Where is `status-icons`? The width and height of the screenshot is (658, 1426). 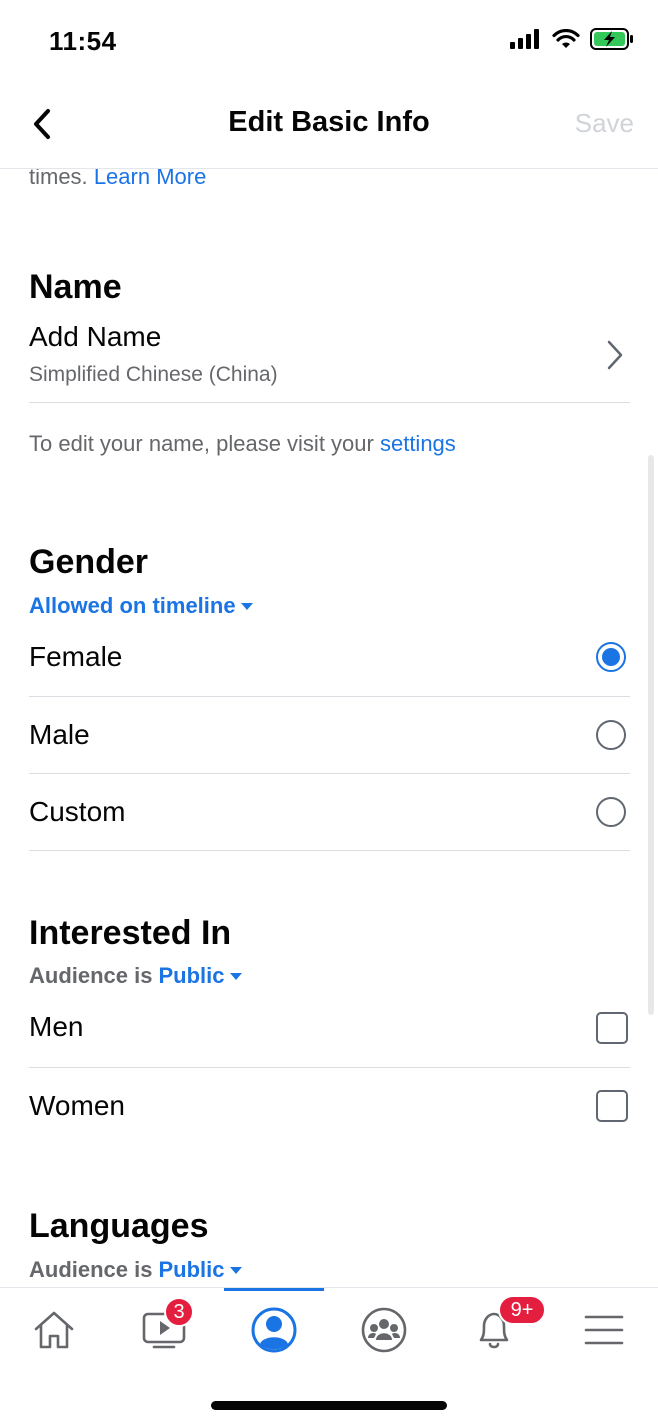
status-icons is located at coordinates (572, 39).